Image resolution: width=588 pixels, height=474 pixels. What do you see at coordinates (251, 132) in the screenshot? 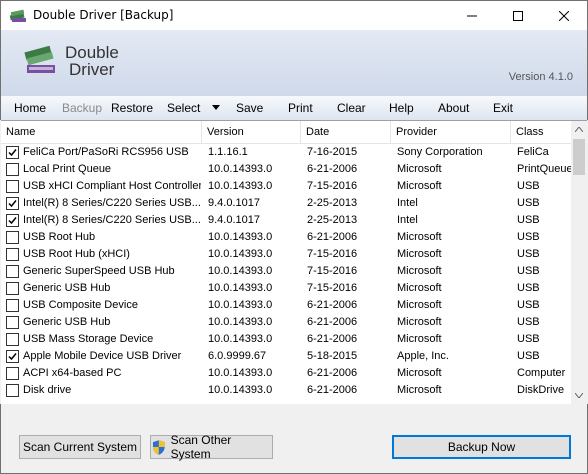
I see `column-header-version: Version` at bounding box center [251, 132].